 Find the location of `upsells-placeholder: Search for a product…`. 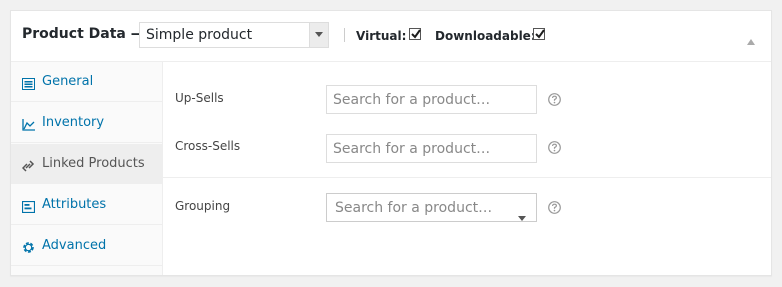

upsells-placeholder: Search for a product… is located at coordinates (412, 100).